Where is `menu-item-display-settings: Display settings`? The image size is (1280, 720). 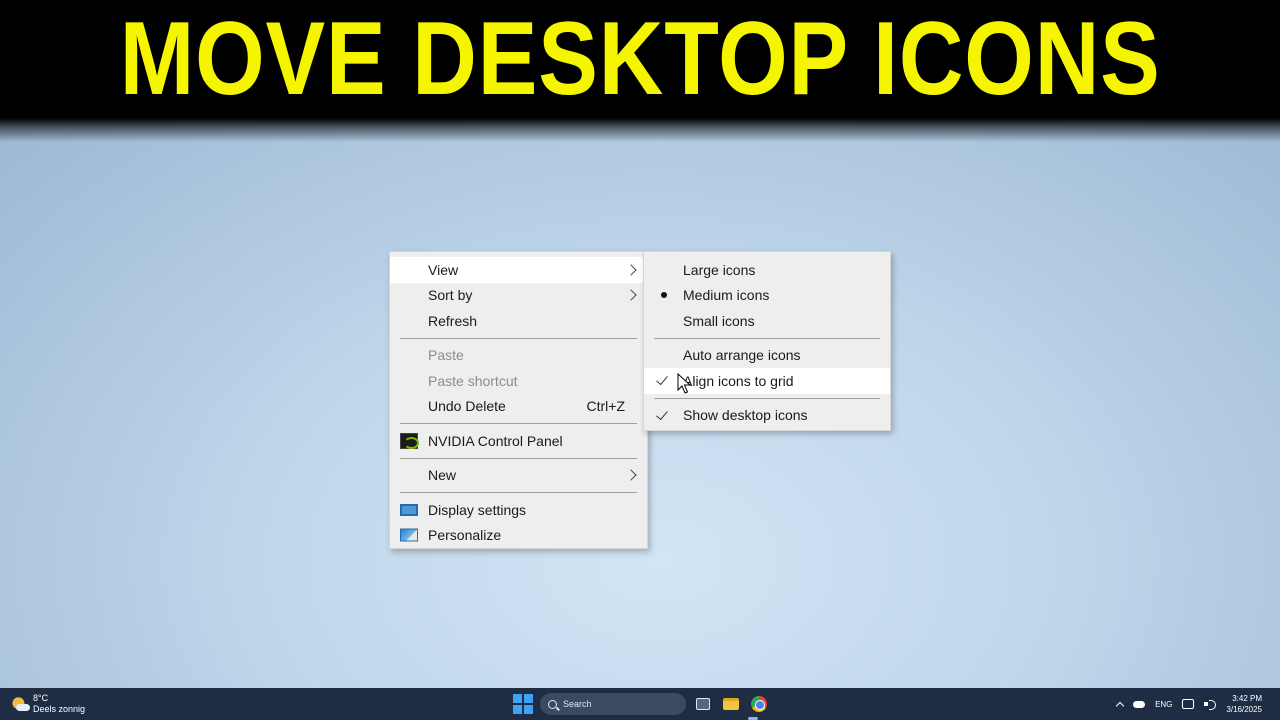 menu-item-display-settings: Display settings is located at coordinates (518, 510).